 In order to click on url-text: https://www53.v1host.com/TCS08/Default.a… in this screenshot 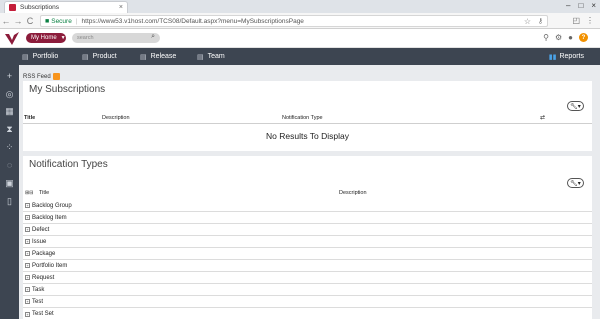, I will do `click(192, 21)`.